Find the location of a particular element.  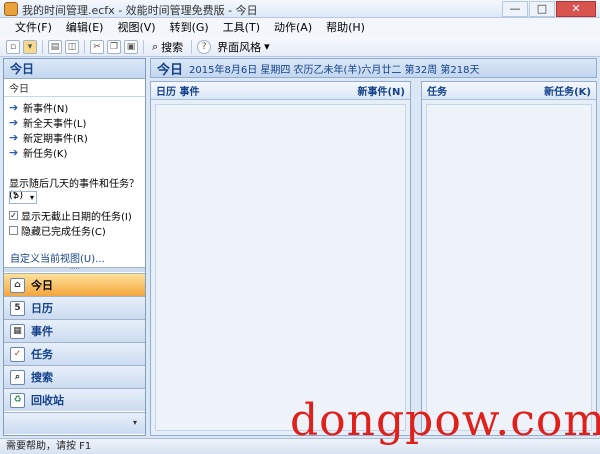

hide-completed-tasks-checkbox: 隐藏已完成任务(C) is located at coordinates (74, 230).